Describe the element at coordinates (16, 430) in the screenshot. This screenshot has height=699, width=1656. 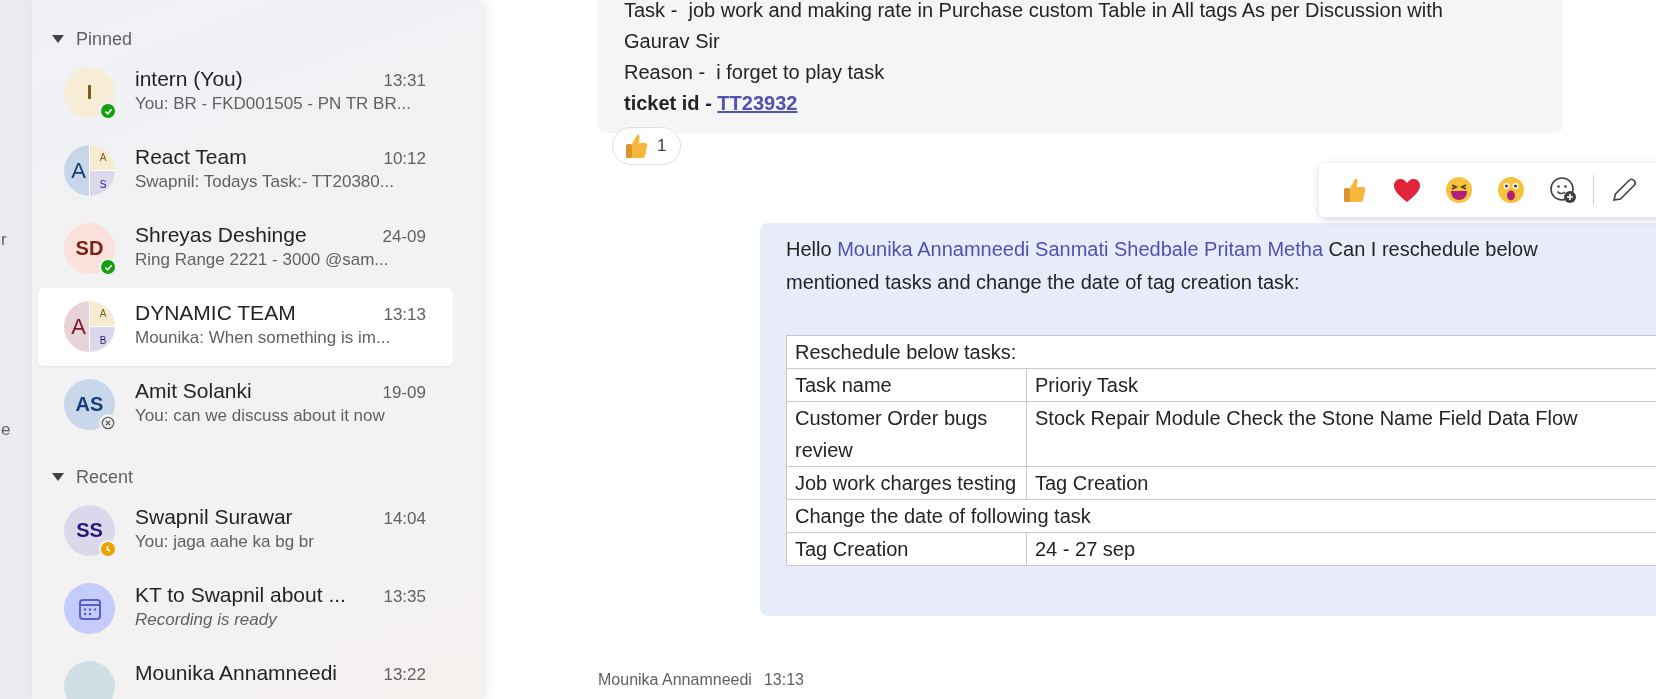
I see `rail-label: e` at that location.